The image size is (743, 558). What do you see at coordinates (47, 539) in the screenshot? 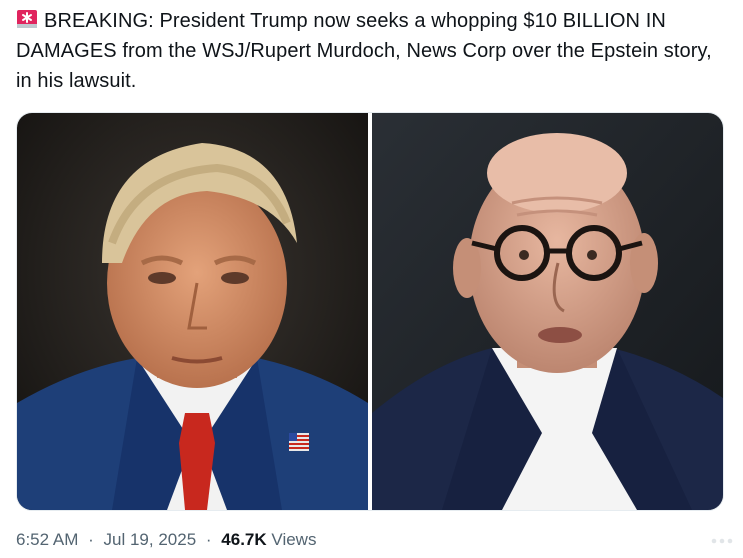
I see `tweet-time: 6:52 AM` at bounding box center [47, 539].